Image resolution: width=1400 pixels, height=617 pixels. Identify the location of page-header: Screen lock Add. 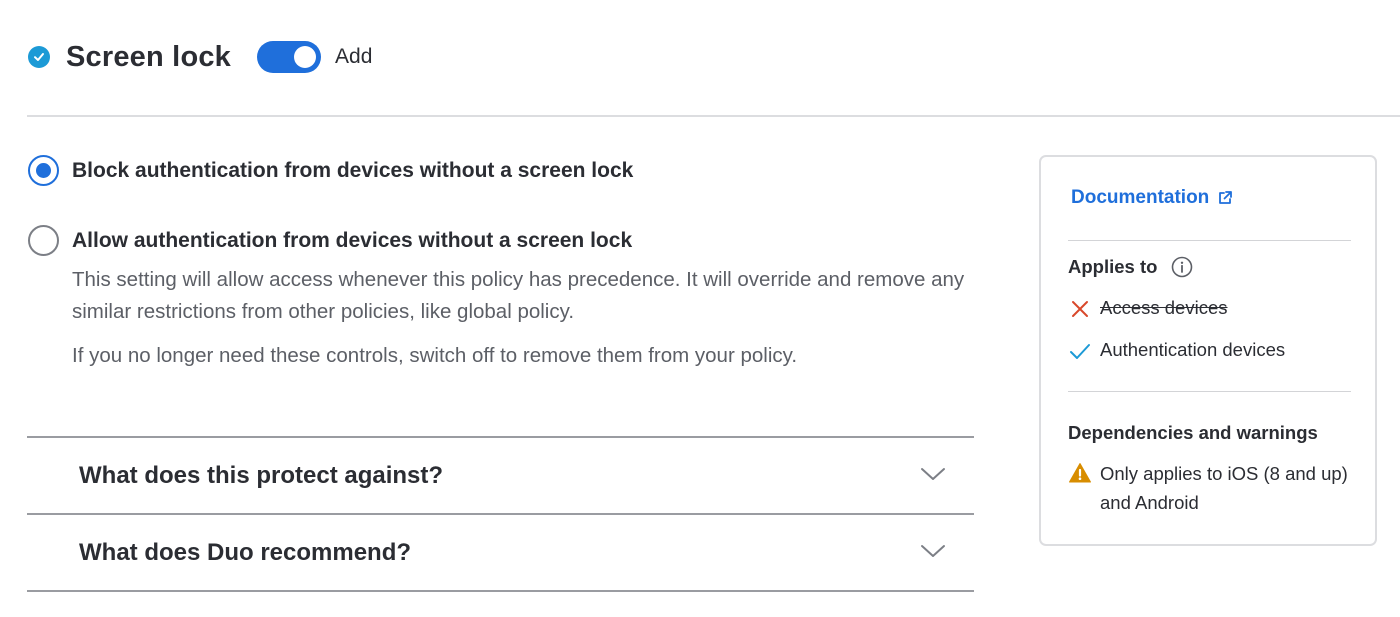
(200, 57).